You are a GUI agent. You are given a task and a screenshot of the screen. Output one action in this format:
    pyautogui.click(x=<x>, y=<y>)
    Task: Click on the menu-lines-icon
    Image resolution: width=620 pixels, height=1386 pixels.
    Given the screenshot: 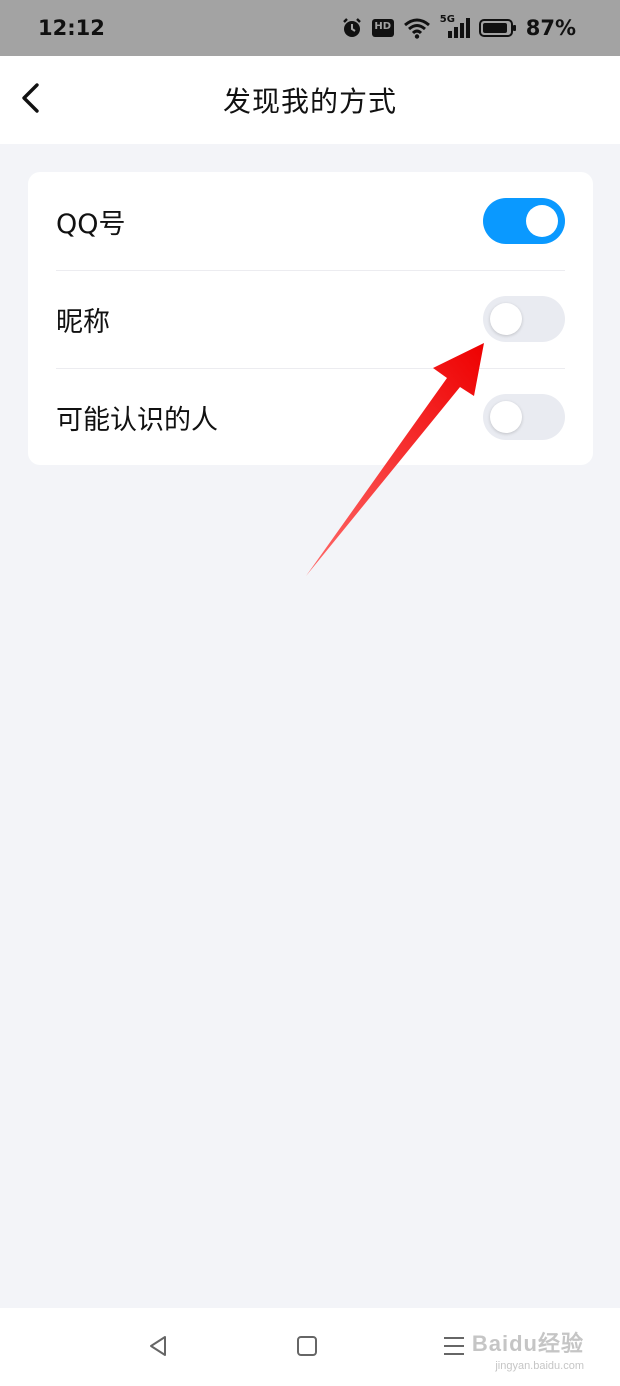 What is the action you would take?
    pyautogui.click(x=454, y=1348)
    